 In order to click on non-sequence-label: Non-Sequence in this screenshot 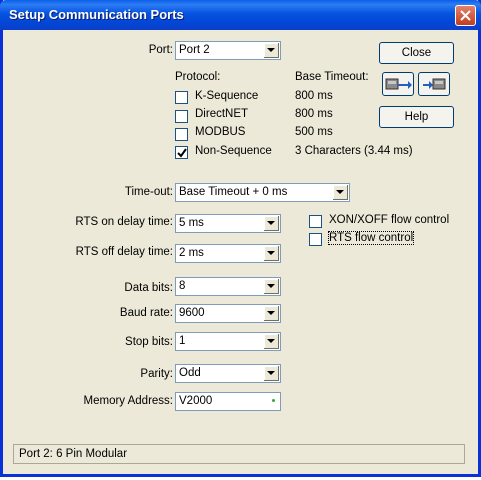, I will do `click(233, 151)`.